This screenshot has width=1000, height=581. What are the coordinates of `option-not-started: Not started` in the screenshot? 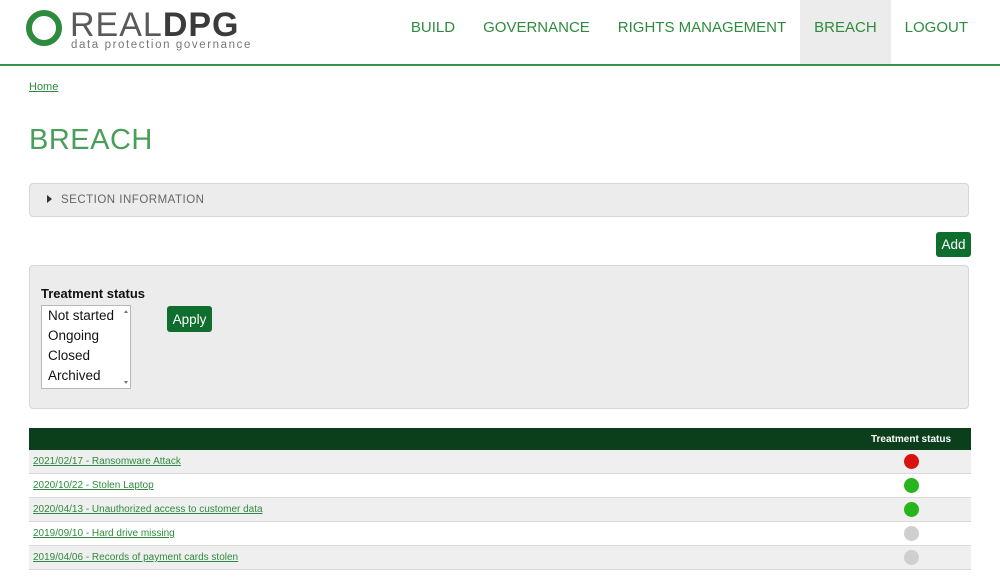 It's located at (86, 316).